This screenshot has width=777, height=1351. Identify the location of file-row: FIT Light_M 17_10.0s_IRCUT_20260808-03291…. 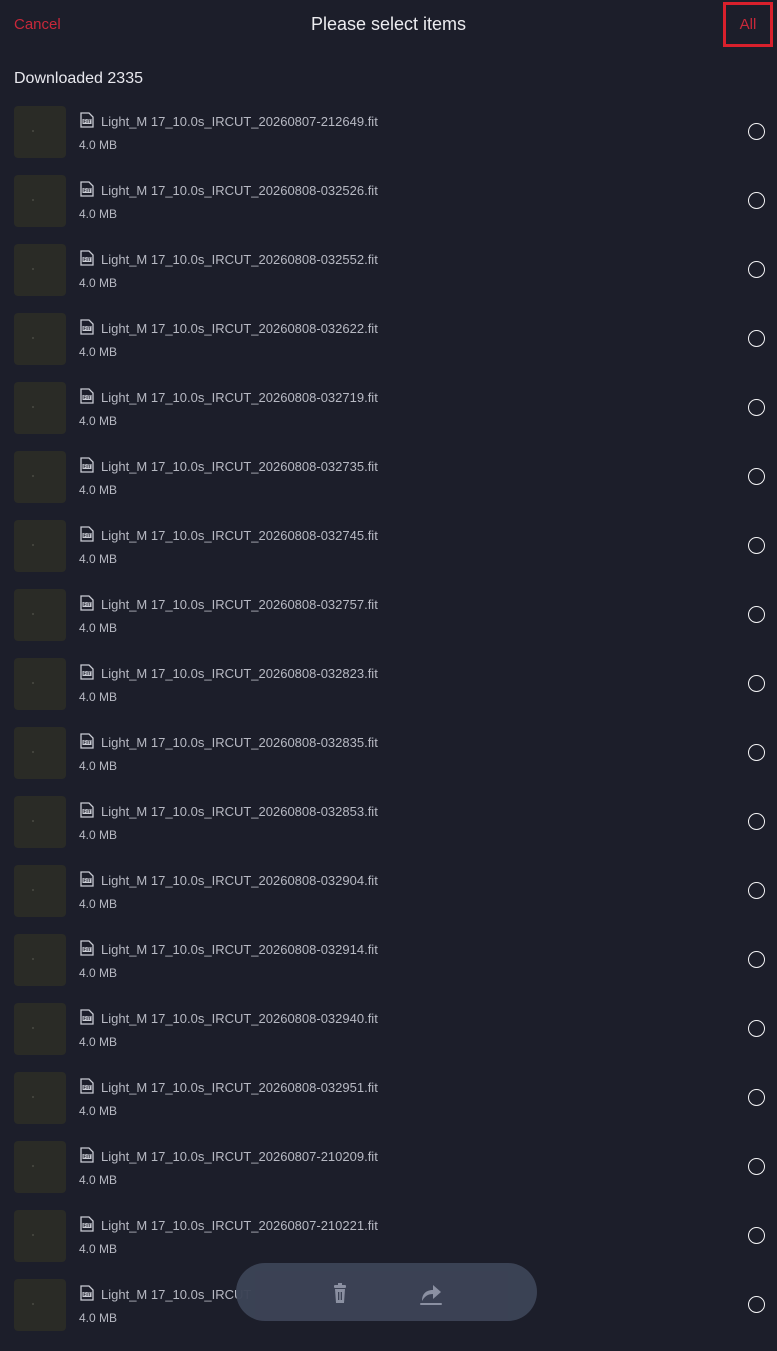
(388, 959).